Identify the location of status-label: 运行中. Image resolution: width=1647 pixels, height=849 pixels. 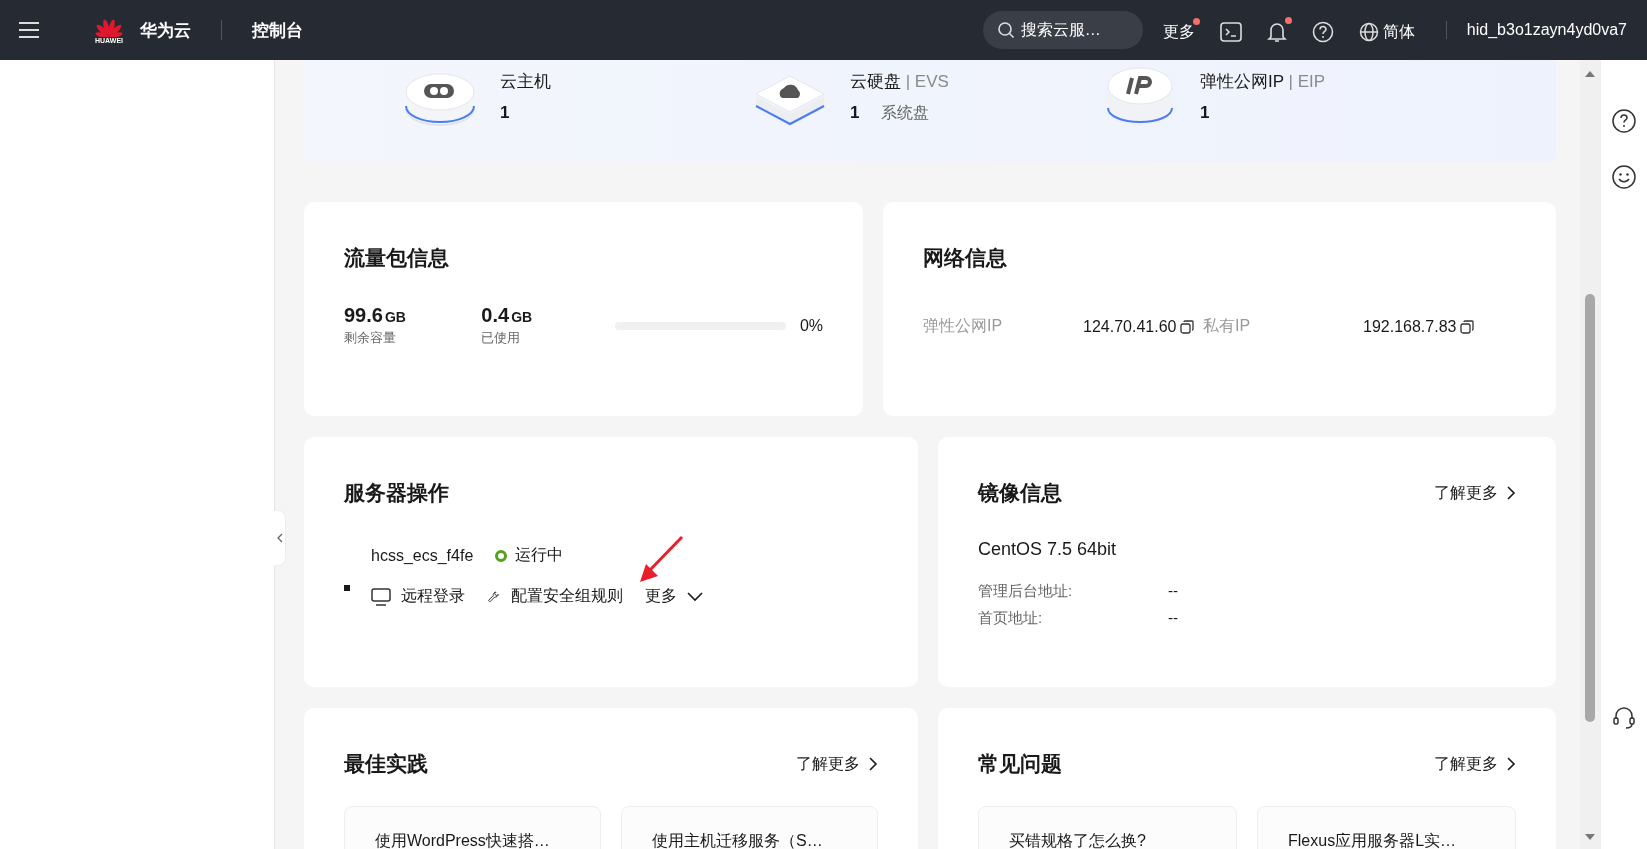
(539, 555).